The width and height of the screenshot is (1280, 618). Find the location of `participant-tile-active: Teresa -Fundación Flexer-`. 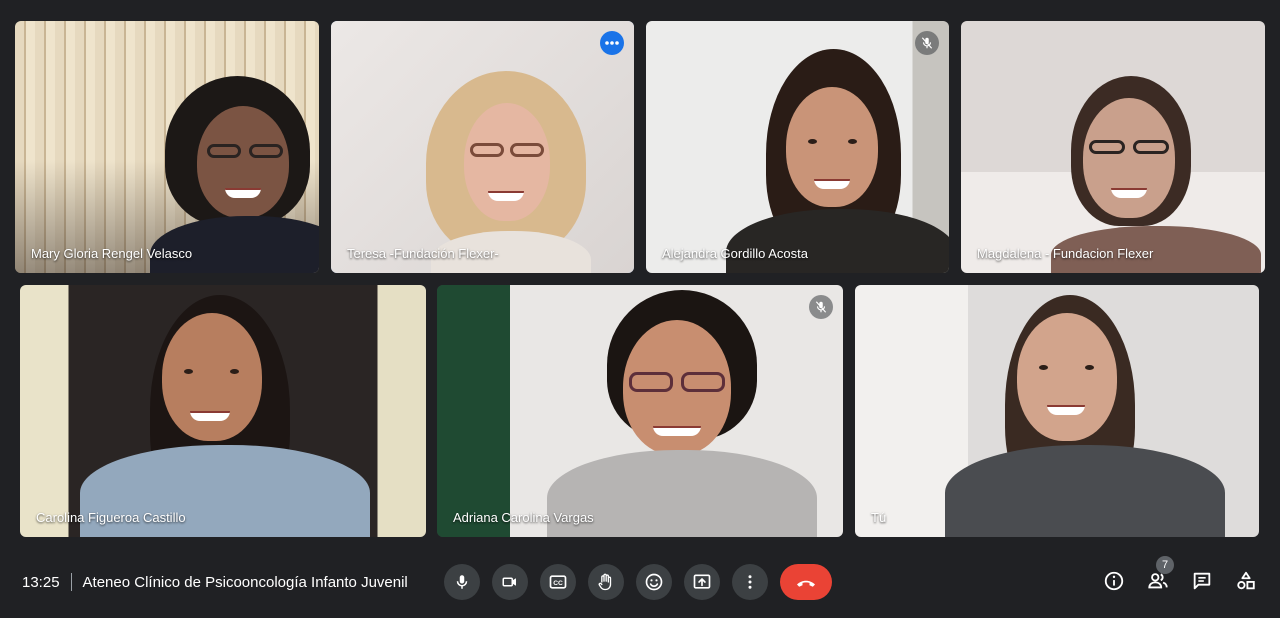

participant-tile-active: Teresa -Fundación Flexer- is located at coordinates (482, 147).